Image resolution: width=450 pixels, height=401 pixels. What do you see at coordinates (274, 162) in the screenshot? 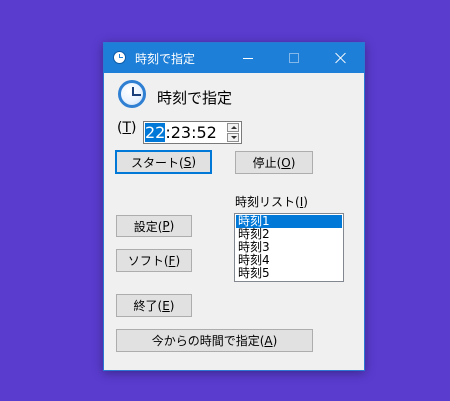
I see `stop-button: 停止(O)` at bounding box center [274, 162].